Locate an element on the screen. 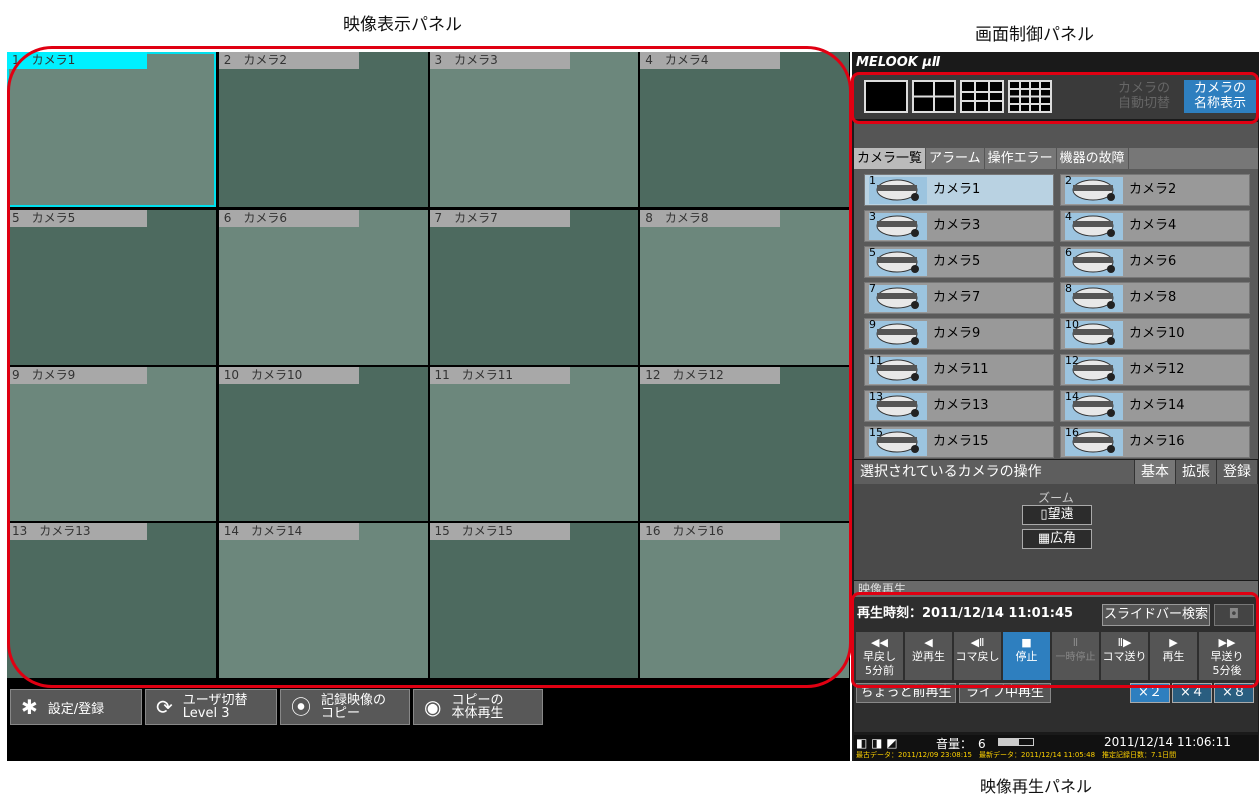  camera-list-item: 5 カメラ5 is located at coordinates (959, 262).